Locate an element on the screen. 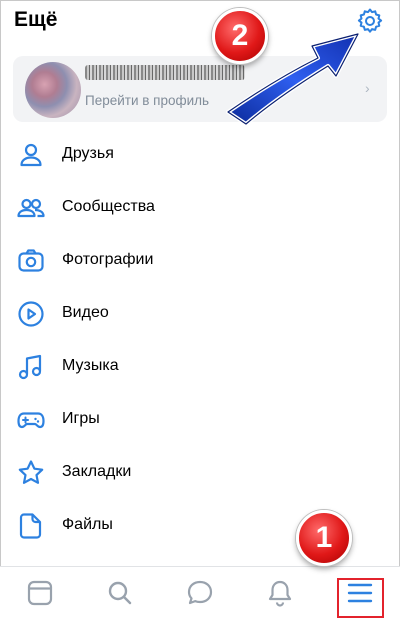 The width and height of the screenshot is (400, 622). page-title: Ещё is located at coordinates (36, 19).